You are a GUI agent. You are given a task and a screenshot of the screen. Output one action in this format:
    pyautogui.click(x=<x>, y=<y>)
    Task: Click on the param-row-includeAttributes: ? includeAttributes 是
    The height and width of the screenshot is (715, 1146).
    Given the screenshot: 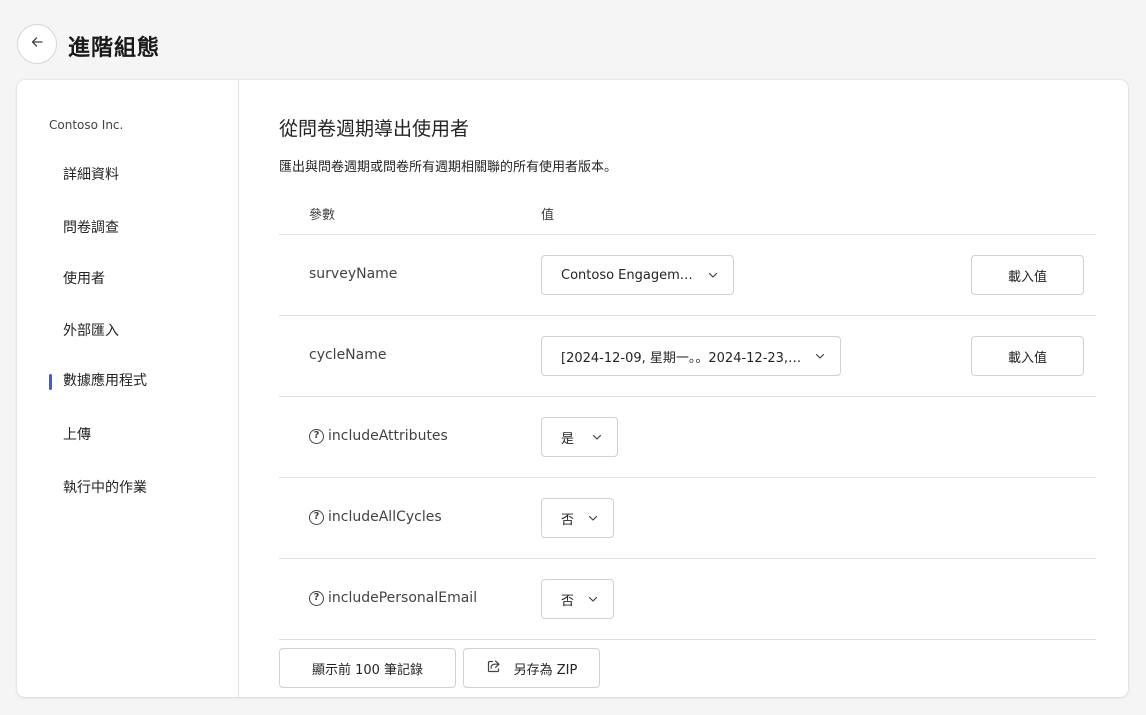 What is the action you would take?
    pyautogui.click(x=687, y=436)
    